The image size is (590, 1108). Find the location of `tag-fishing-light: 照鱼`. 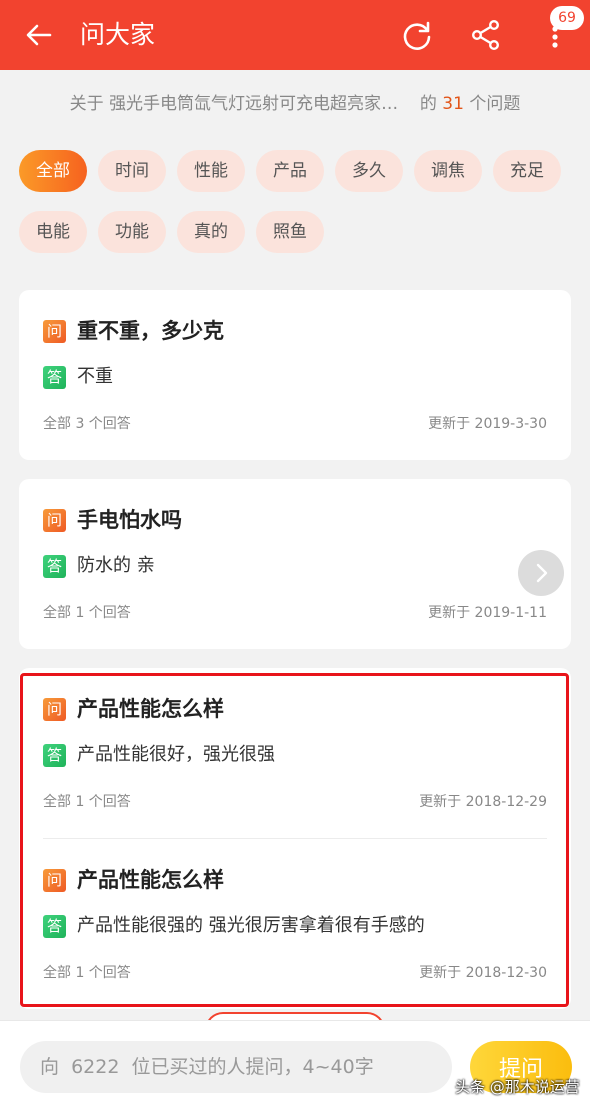

tag-fishing-light: 照鱼 is located at coordinates (290, 232).